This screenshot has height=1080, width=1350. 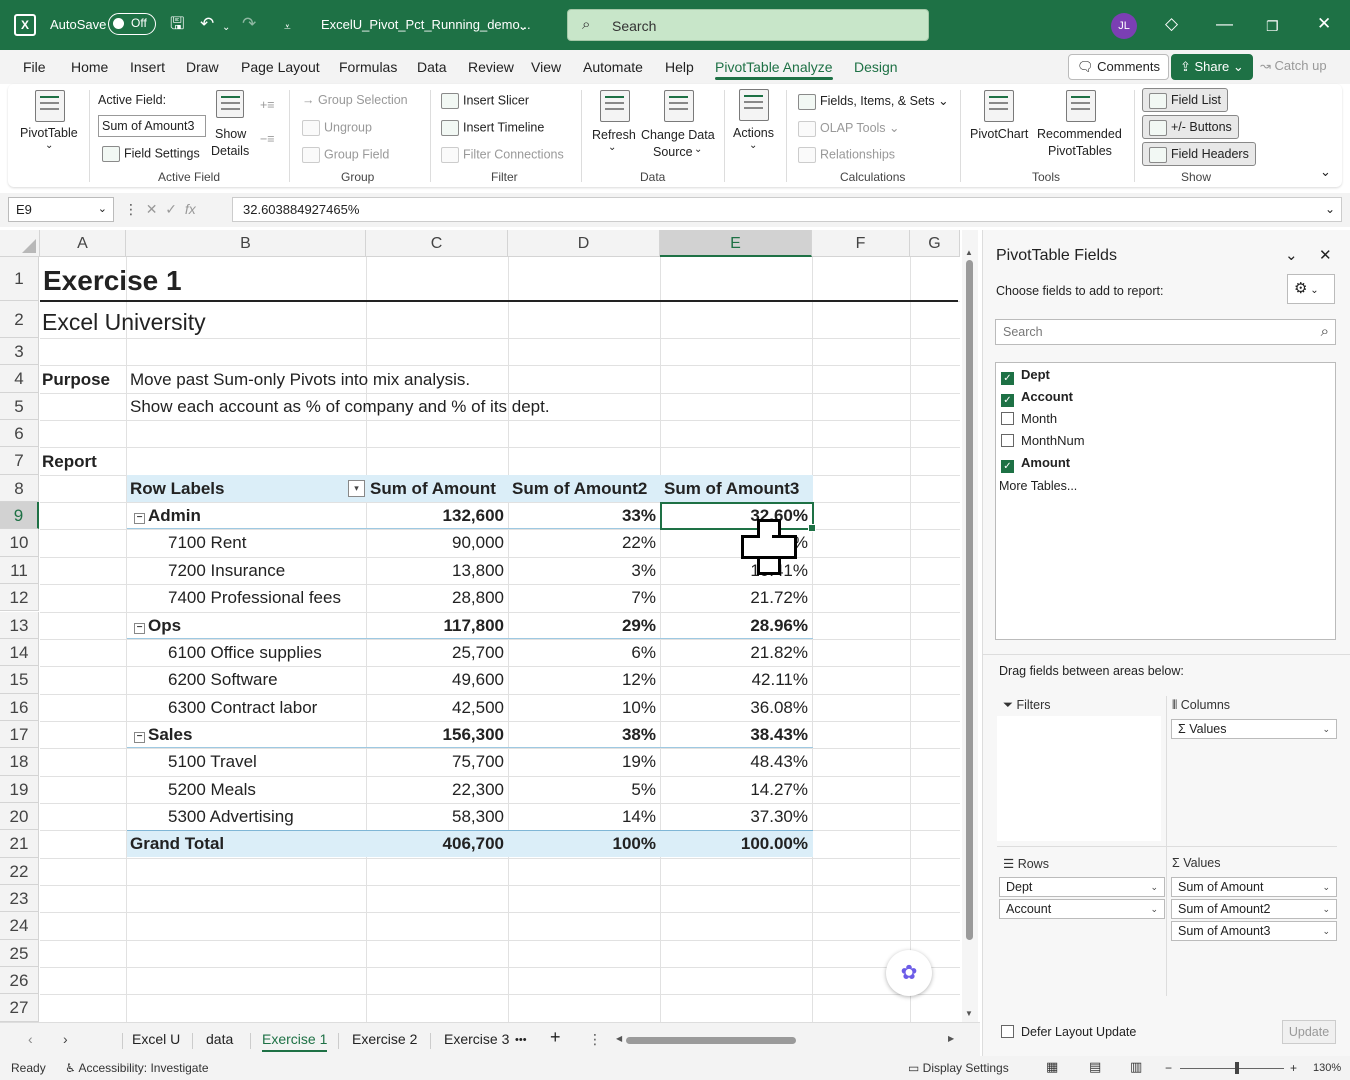 What do you see at coordinates (34, 67) in the screenshot?
I see `tab-file: File` at bounding box center [34, 67].